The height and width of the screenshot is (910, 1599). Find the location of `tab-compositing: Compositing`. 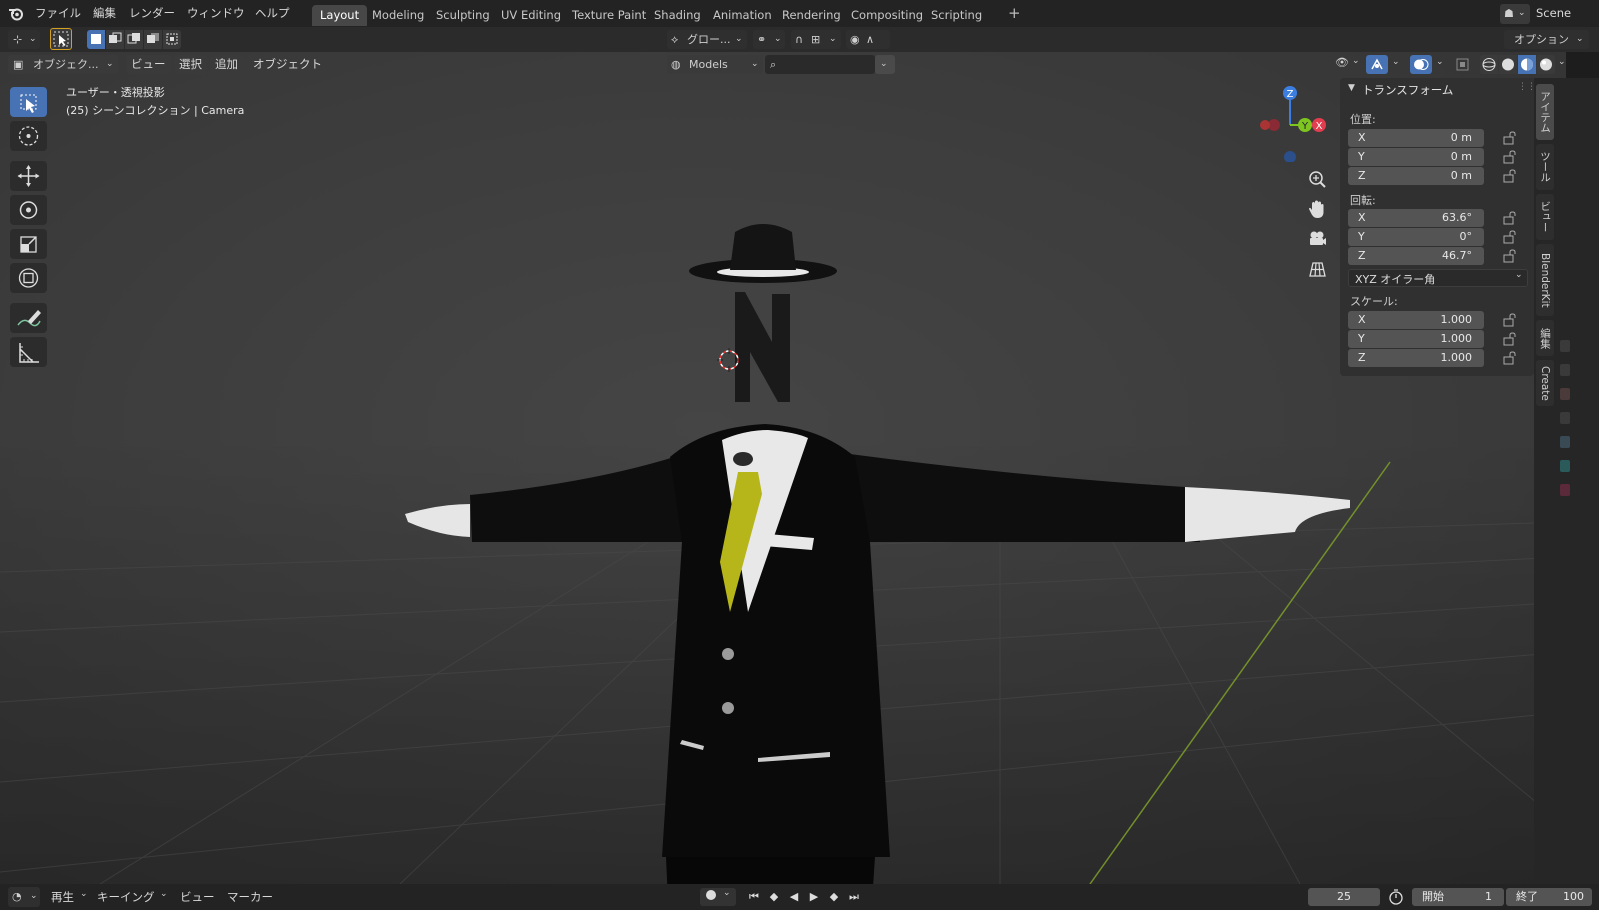

tab-compositing: Compositing is located at coordinates (887, 15).